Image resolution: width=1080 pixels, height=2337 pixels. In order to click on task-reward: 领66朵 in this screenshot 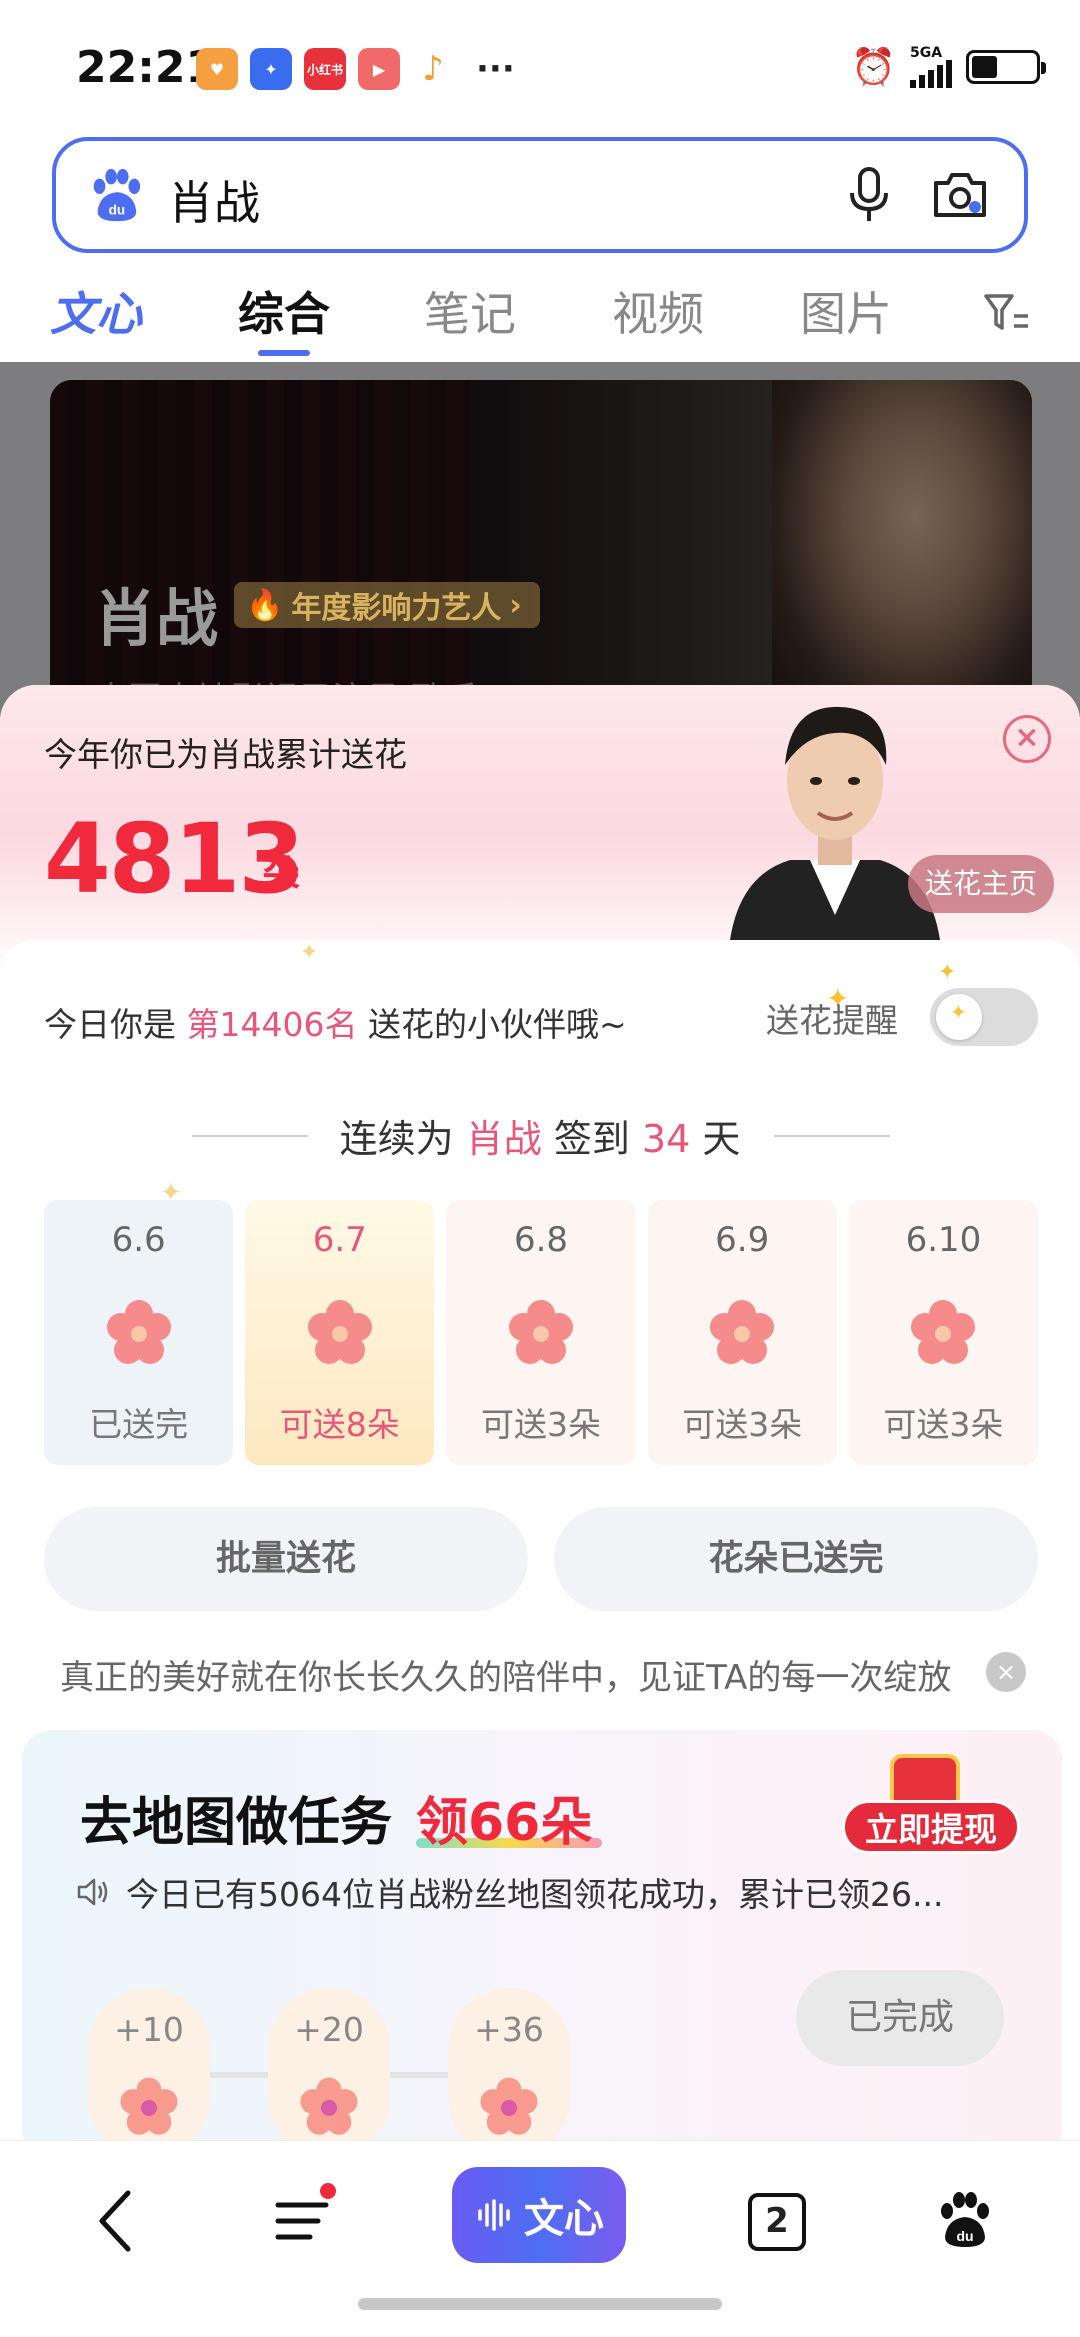, I will do `click(504, 1823)`.